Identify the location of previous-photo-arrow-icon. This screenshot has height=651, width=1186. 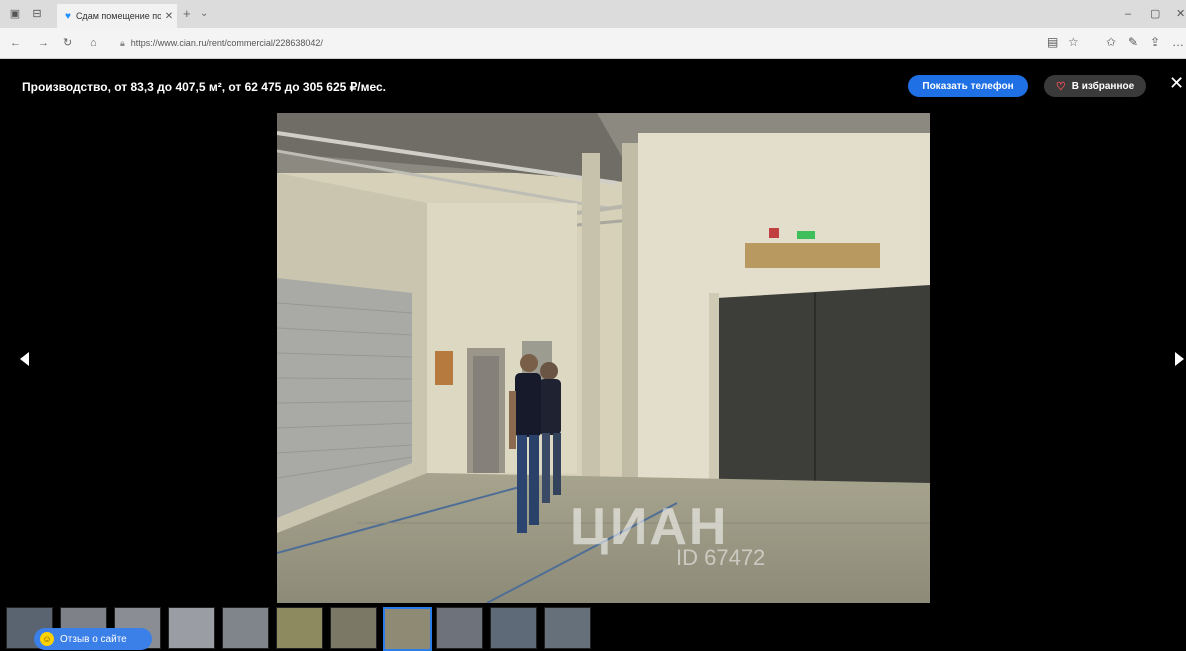
(24, 359).